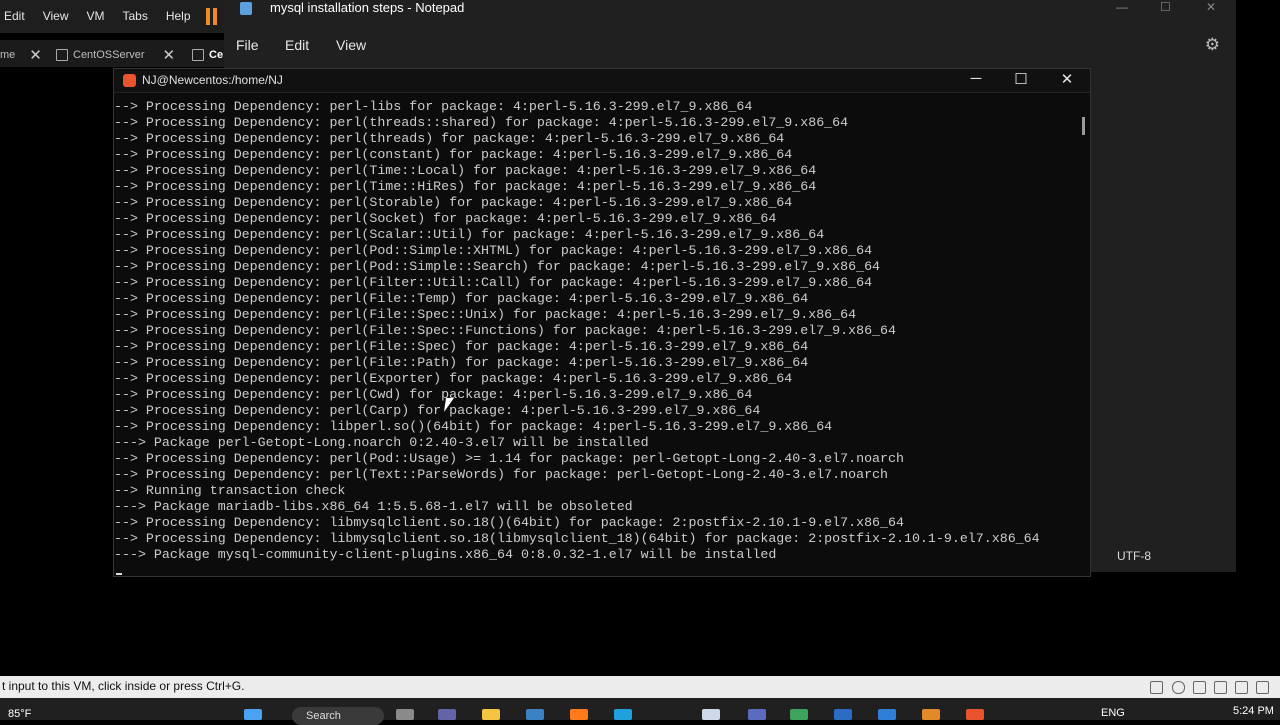 This screenshot has width=1280, height=725. What do you see at coordinates (1083, 126) in the screenshot?
I see `scrollbar-thumb` at bounding box center [1083, 126].